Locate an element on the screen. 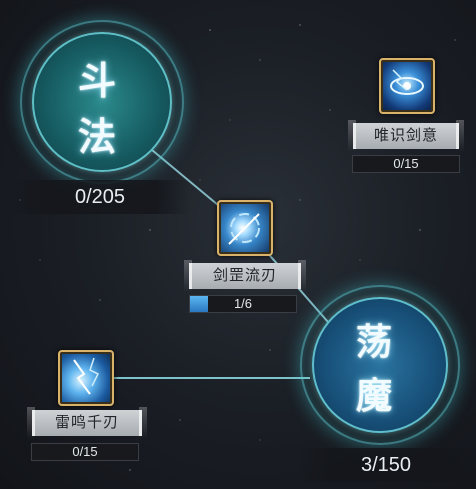 This screenshot has width=476, height=489. node-char-2: 法 is located at coordinates (97, 136).